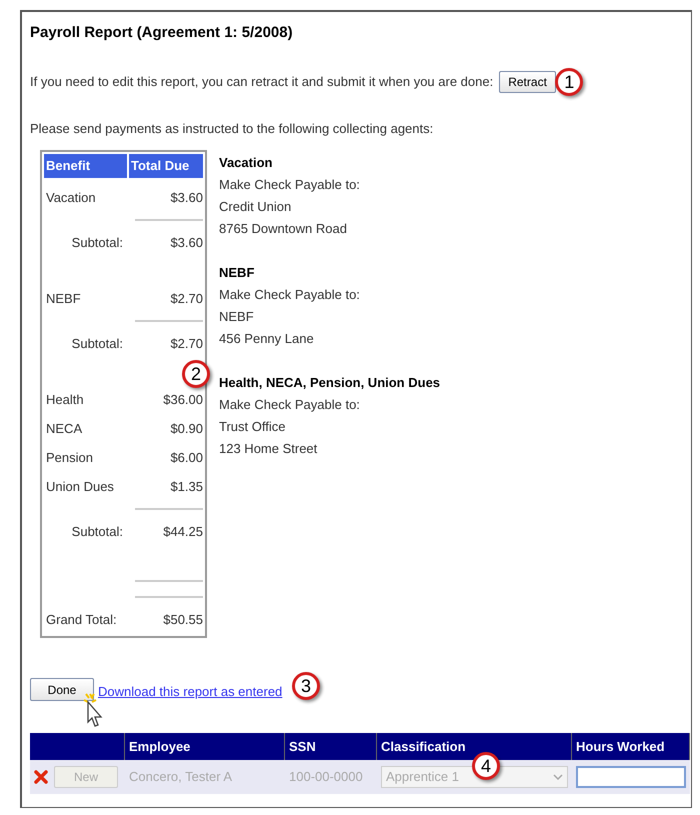 This screenshot has width=700, height=815. Describe the element at coordinates (81, 619) in the screenshot. I see `benefit-label: Grand Total:` at that location.